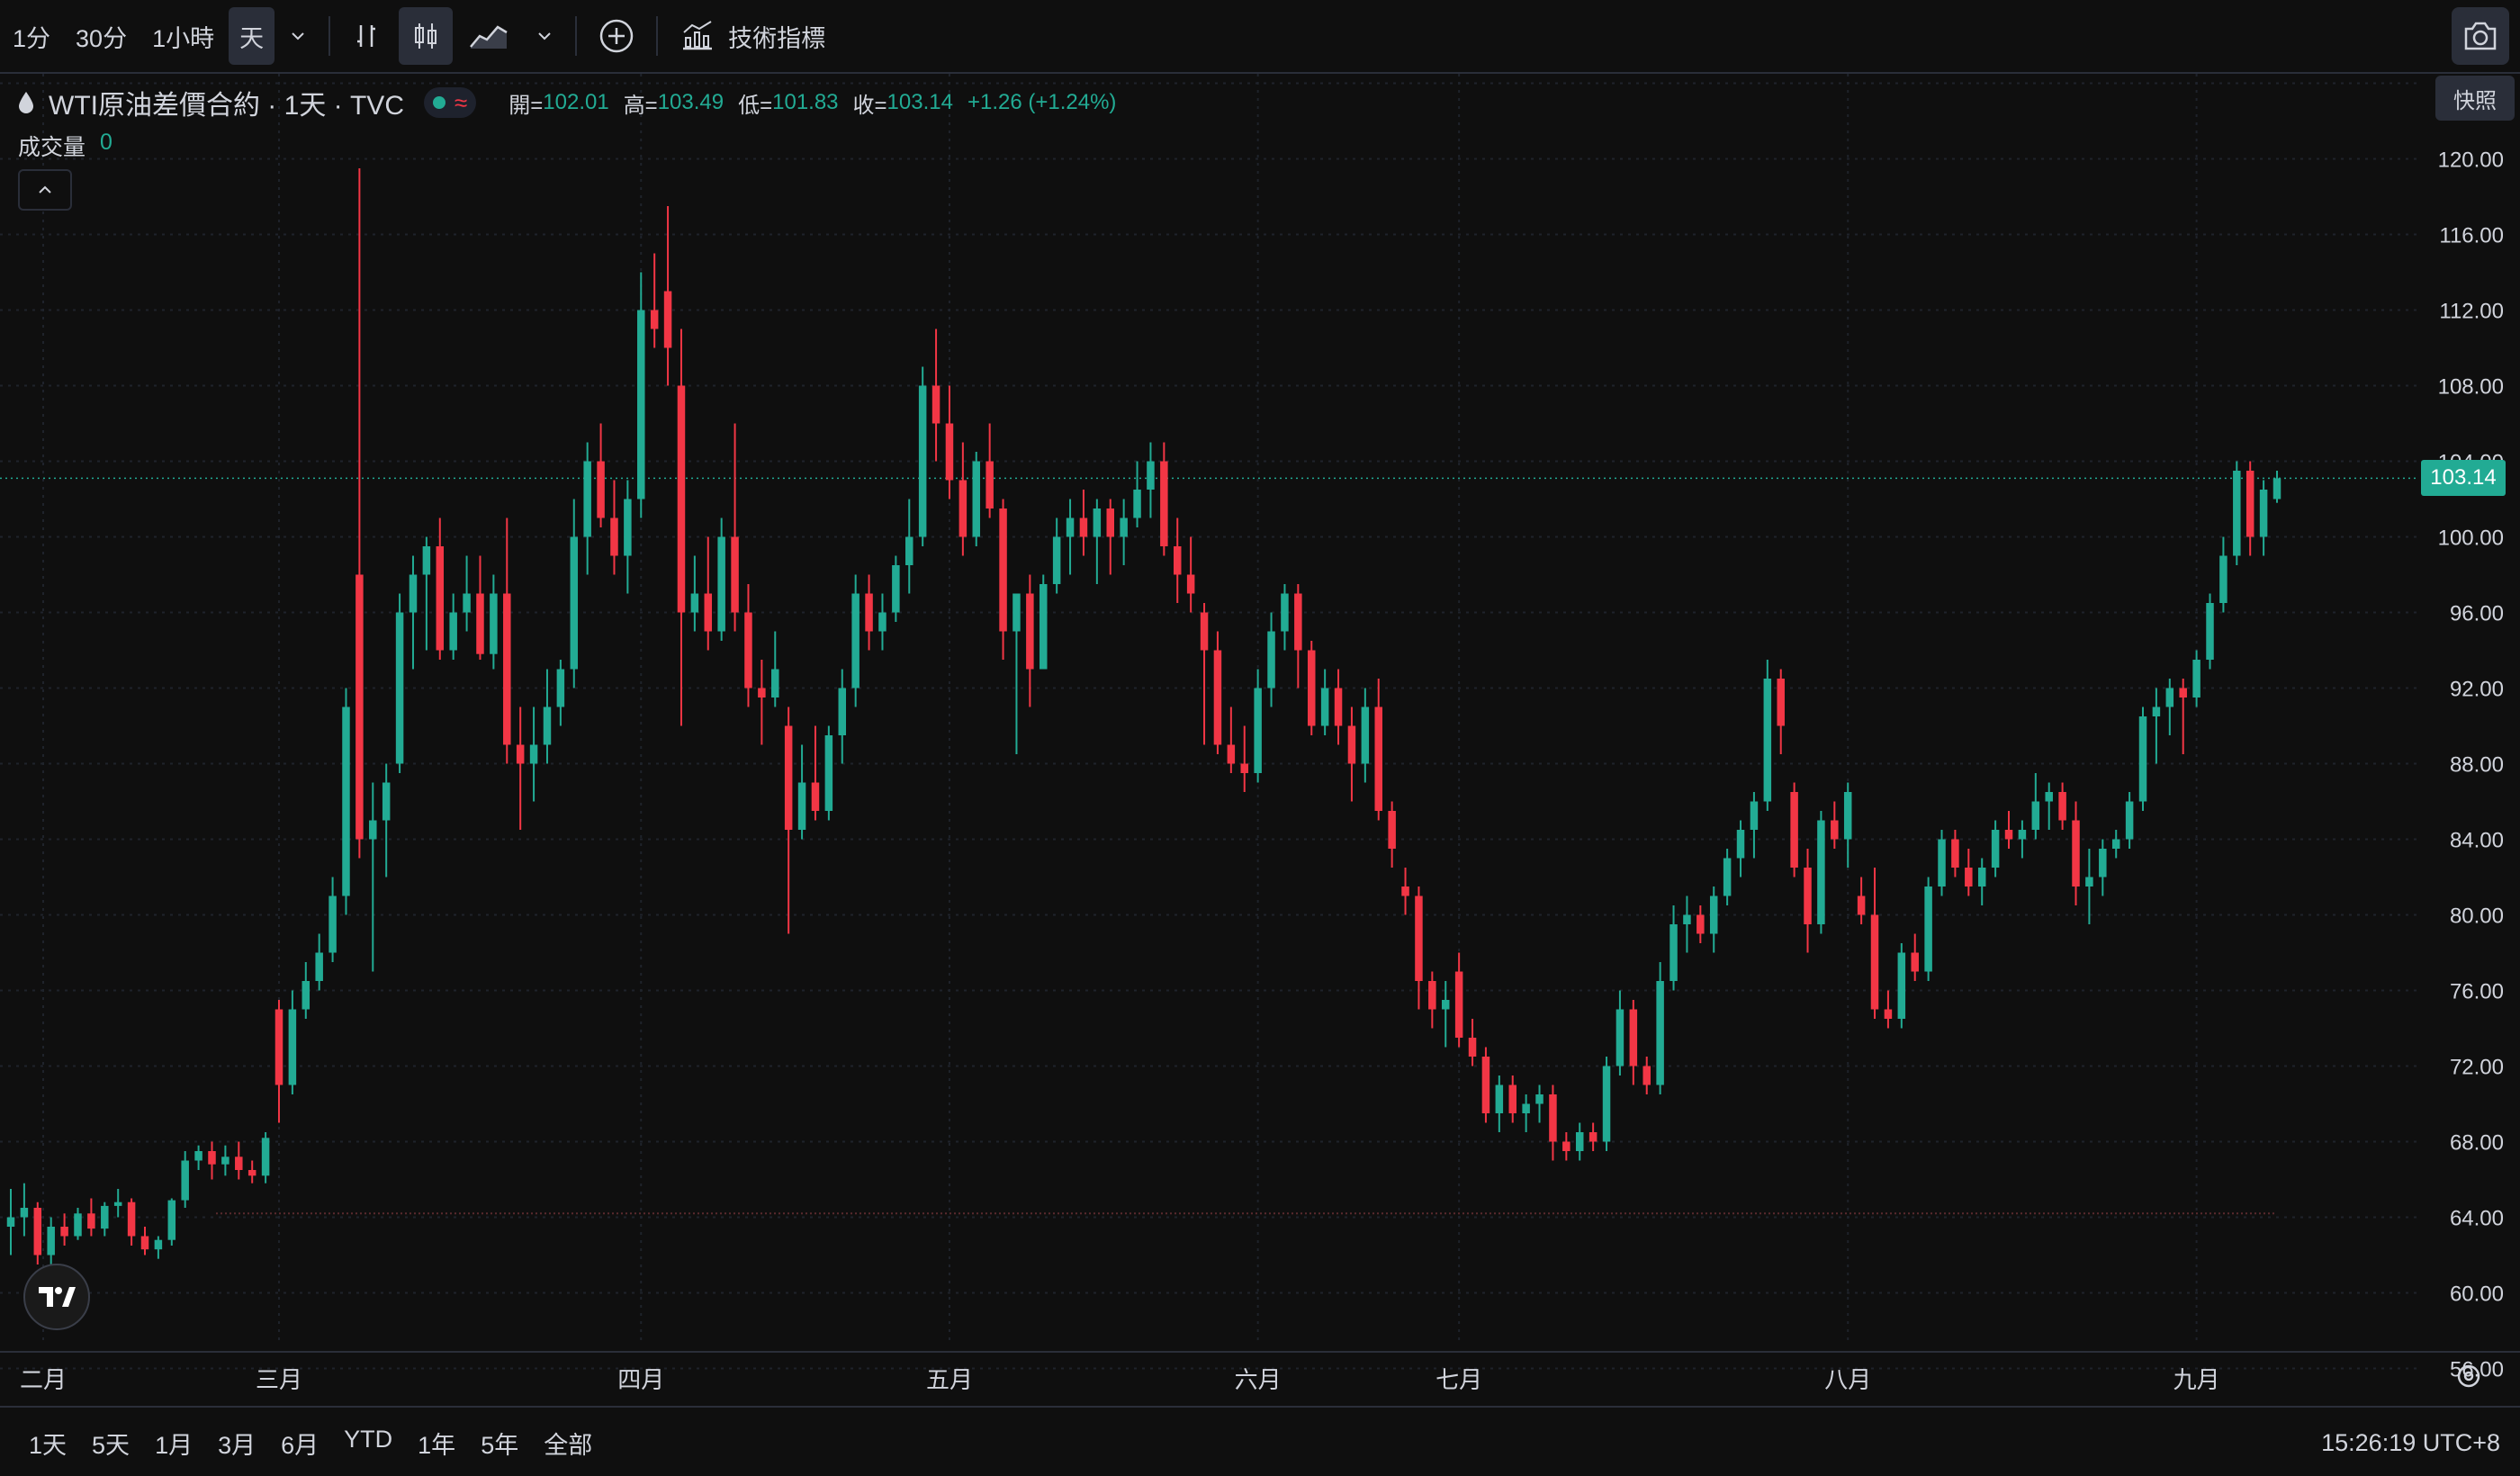 This screenshot has height=1476, width=2520. I want to click on interval-1m-button: 1分, so click(31, 36).